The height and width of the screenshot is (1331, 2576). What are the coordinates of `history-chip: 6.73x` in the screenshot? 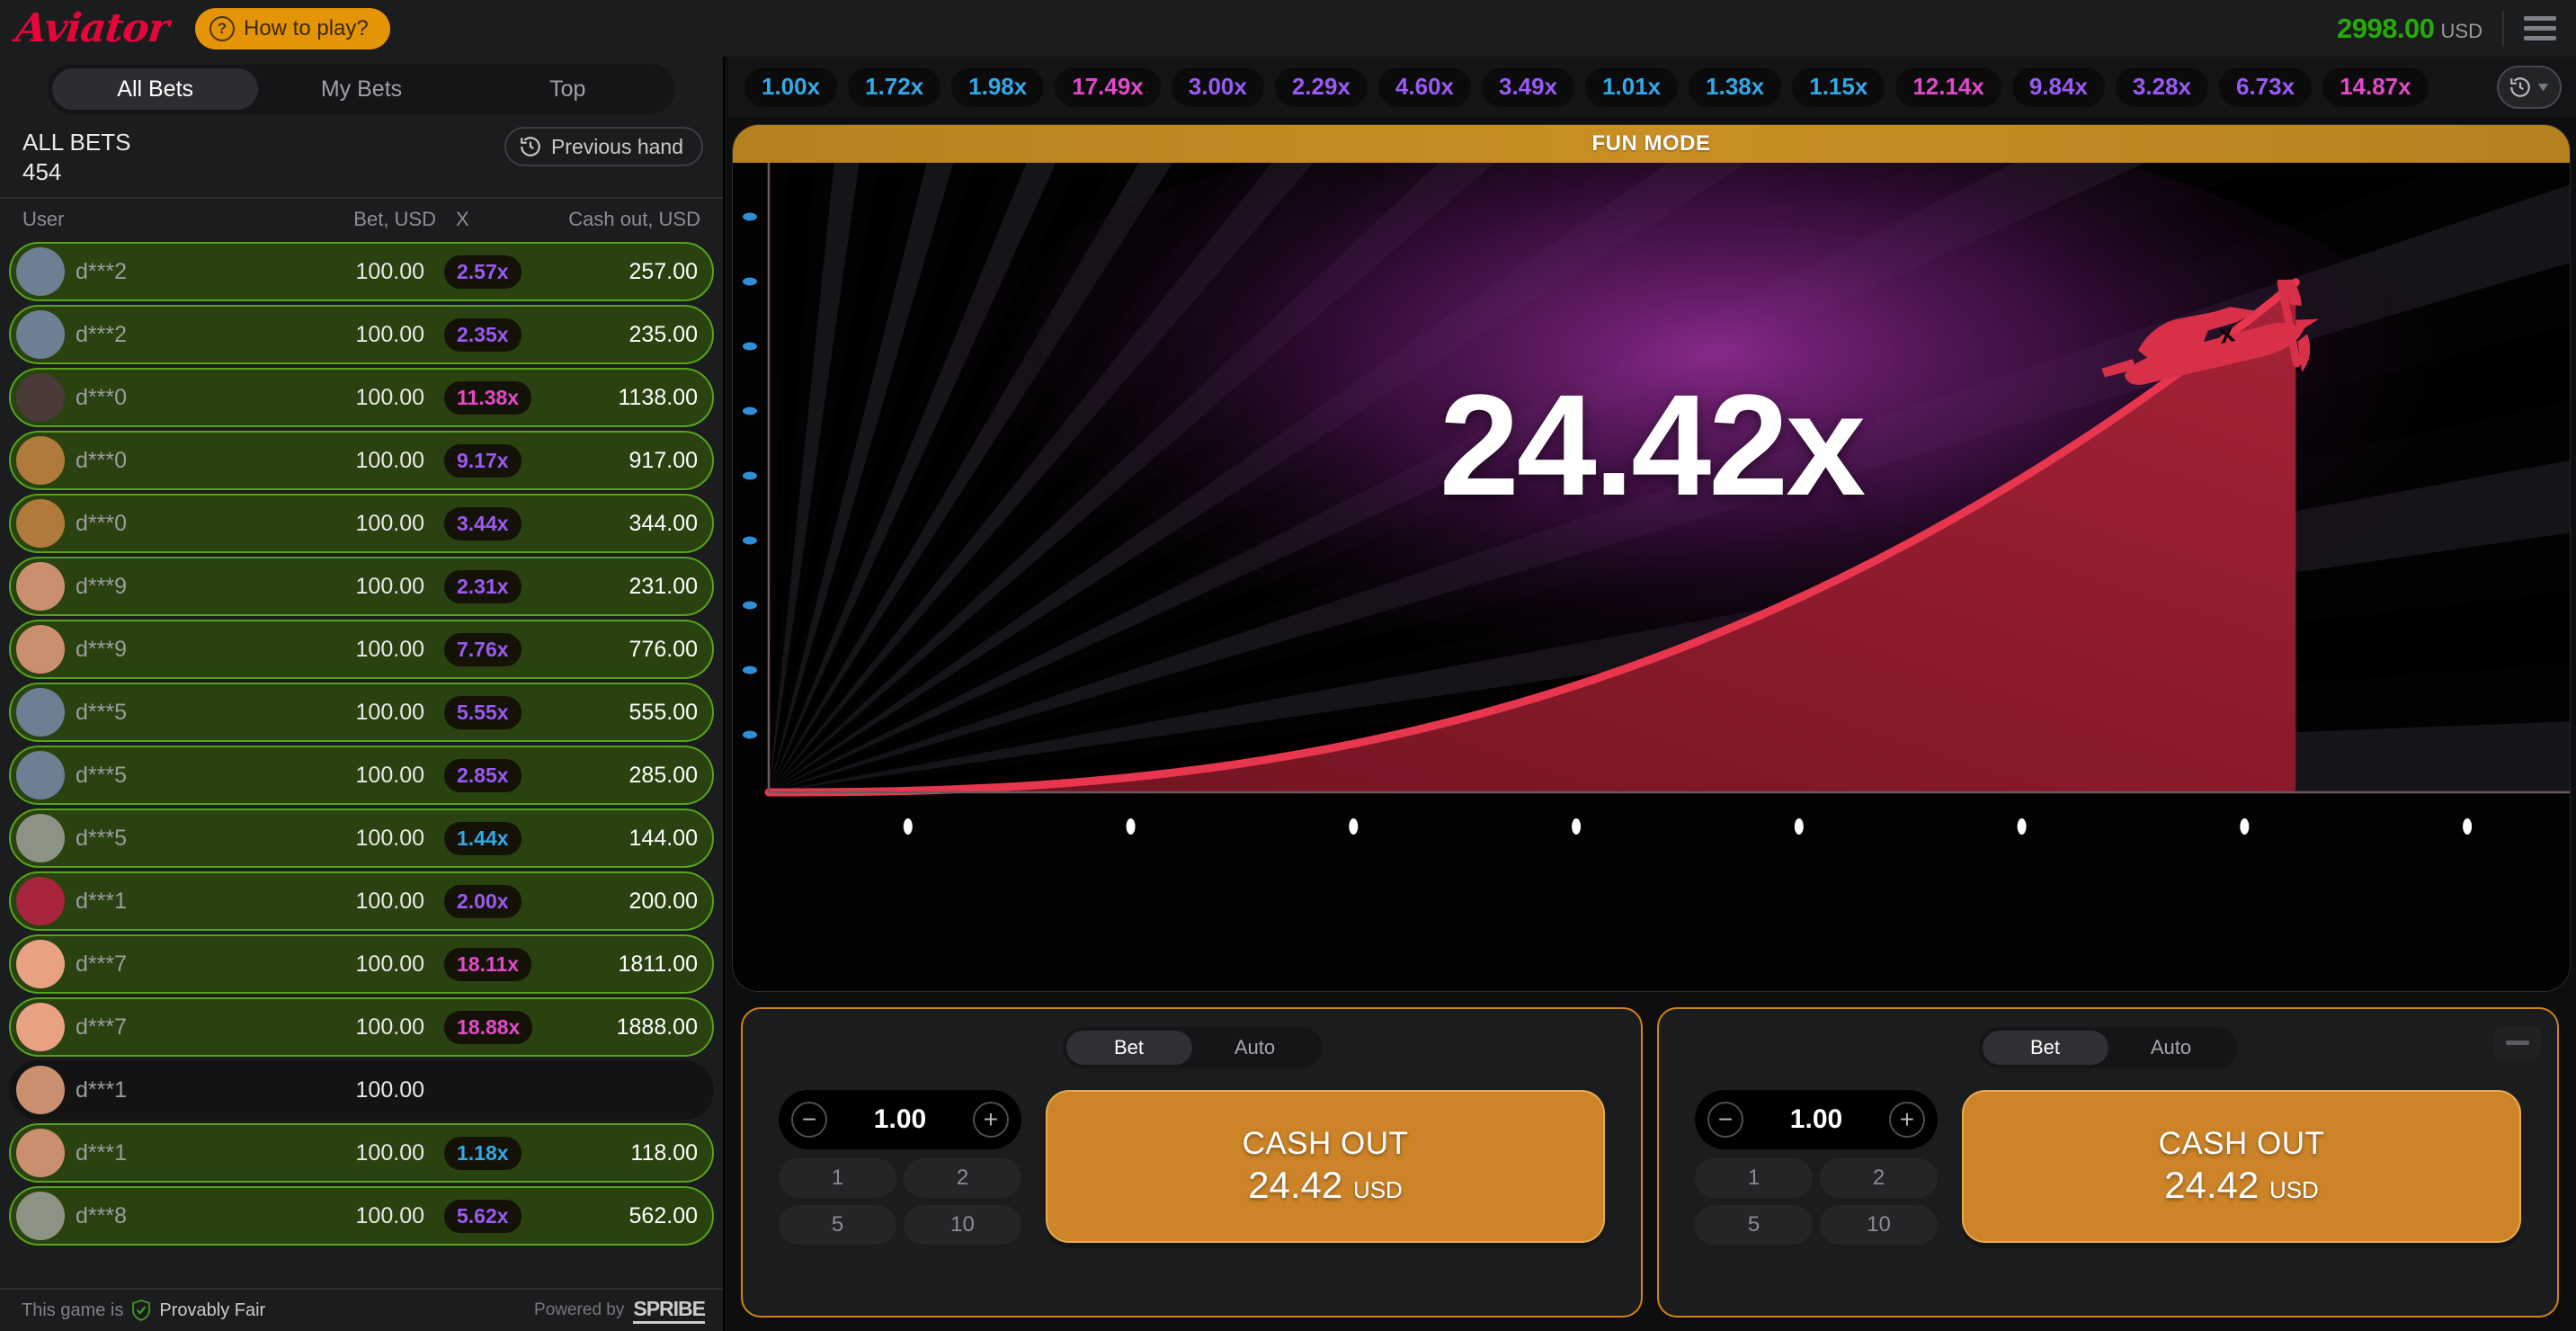 It's located at (2266, 87).